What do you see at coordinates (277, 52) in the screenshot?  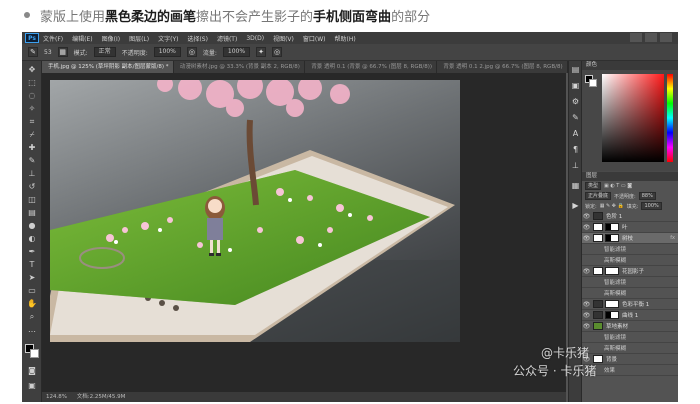 I see `pressure-size-icon: ◎` at bounding box center [277, 52].